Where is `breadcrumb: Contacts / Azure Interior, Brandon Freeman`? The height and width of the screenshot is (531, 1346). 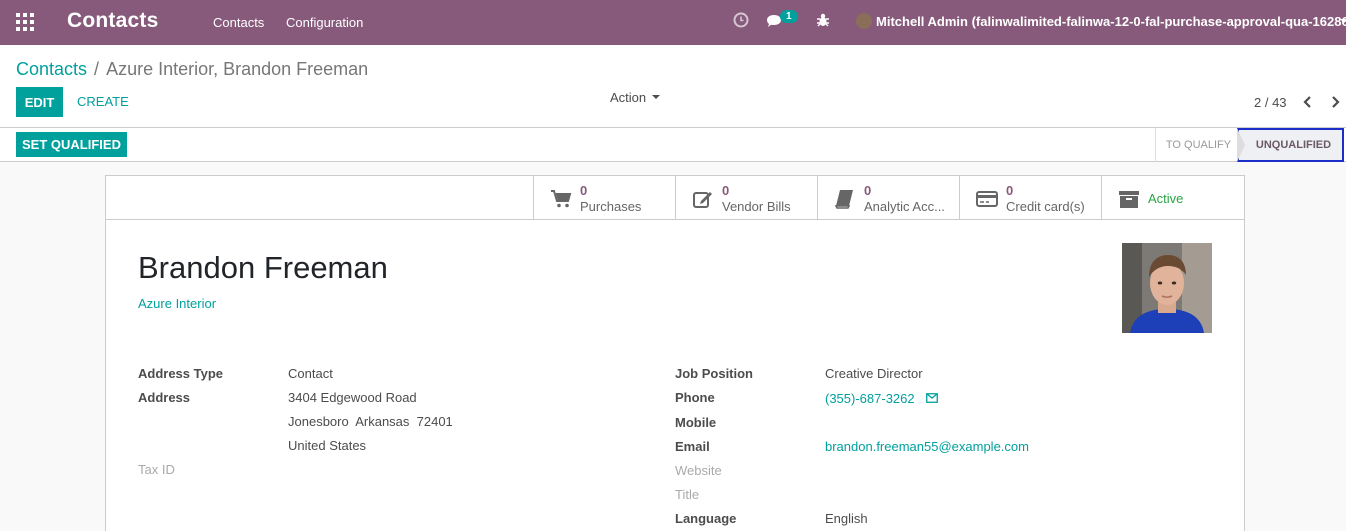 breadcrumb: Contacts / Azure Interior, Brandon Freeman is located at coordinates (192, 69).